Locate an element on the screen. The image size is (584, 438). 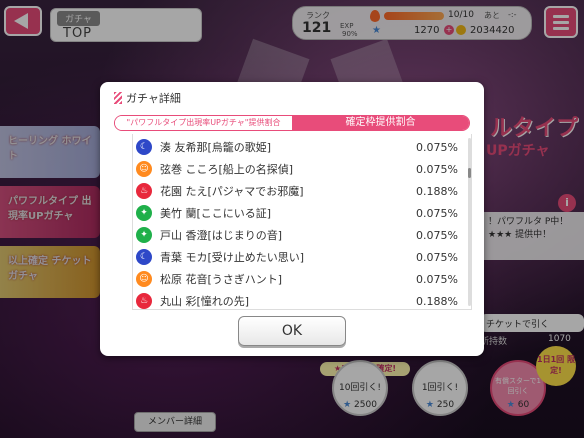
list-item: ✦ 美竹 蘭[ここにいる証] 0.075% is located at coordinates (301, 213).